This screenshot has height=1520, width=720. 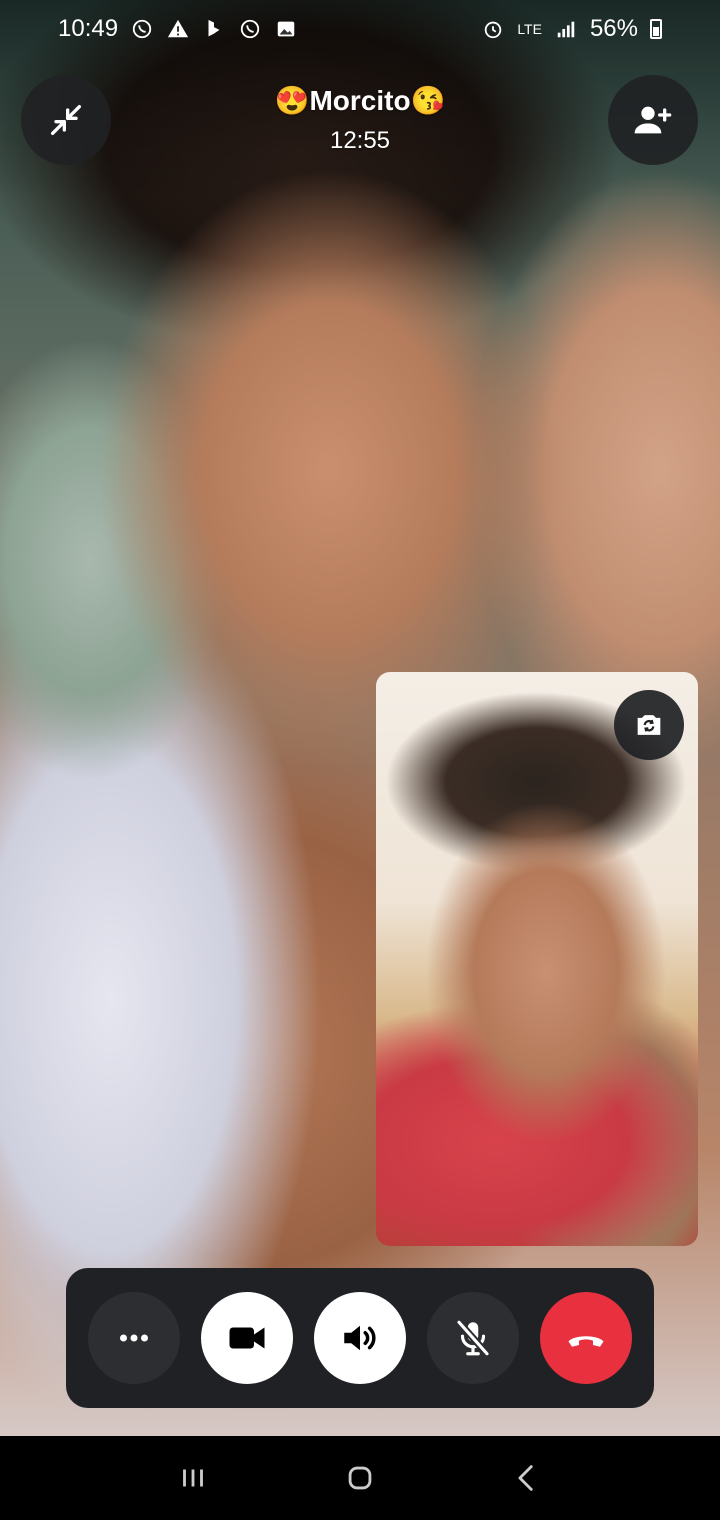 I want to click on battery-percent: 56%, so click(x=613, y=28).